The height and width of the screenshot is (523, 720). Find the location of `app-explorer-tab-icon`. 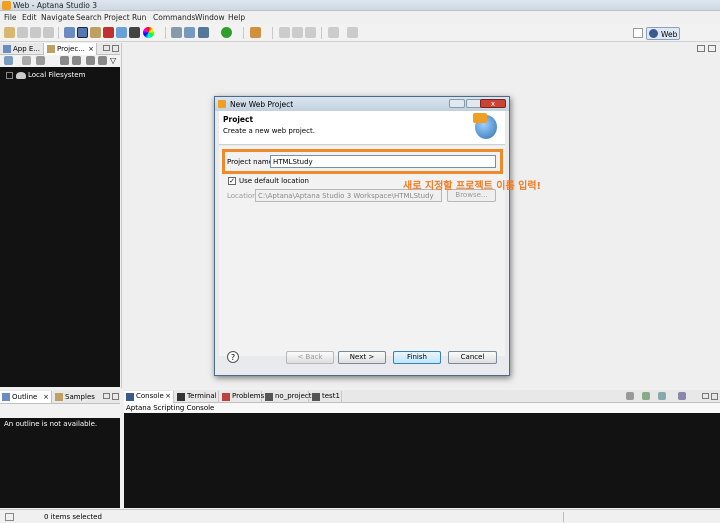

app-explorer-tab-icon is located at coordinates (7, 49).